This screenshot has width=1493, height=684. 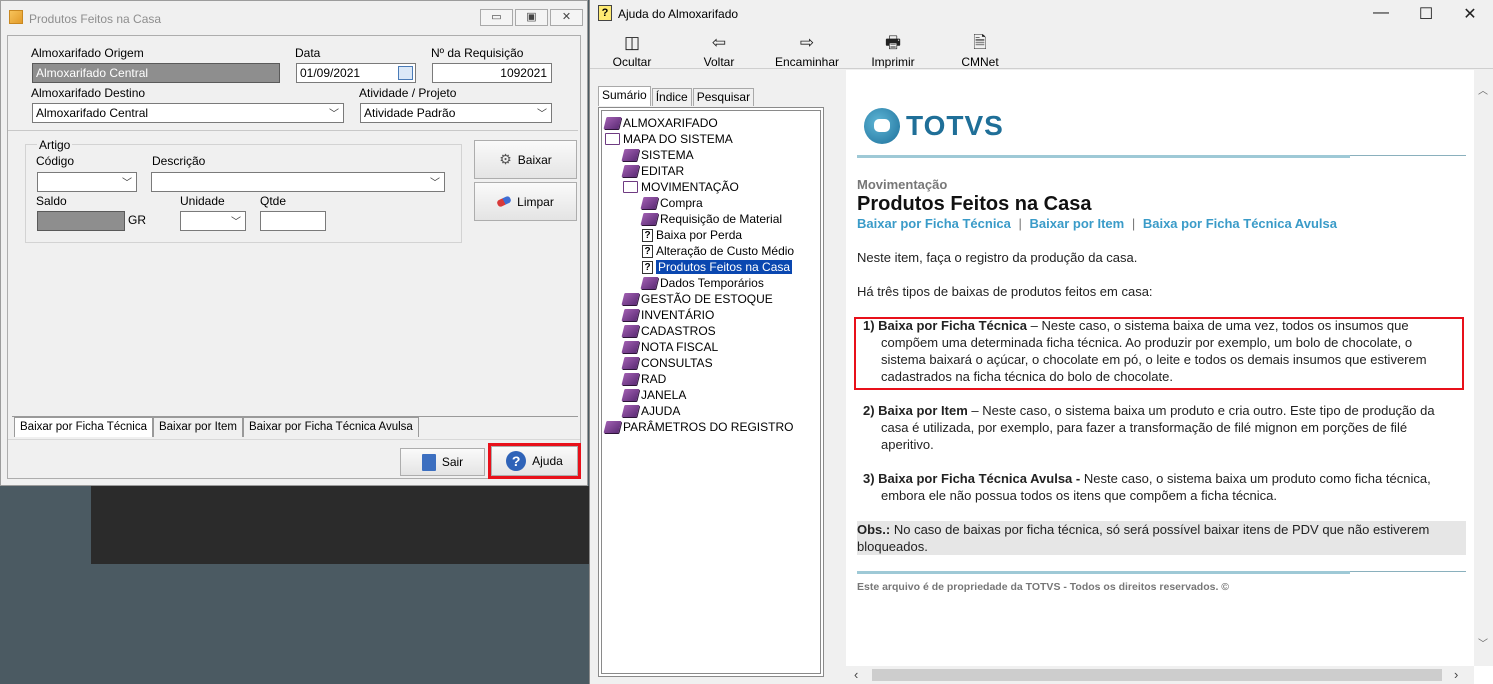 What do you see at coordinates (680, 347) in the screenshot?
I see `tree-item-label: NOTA FISCAL` at bounding box center [680, 347].